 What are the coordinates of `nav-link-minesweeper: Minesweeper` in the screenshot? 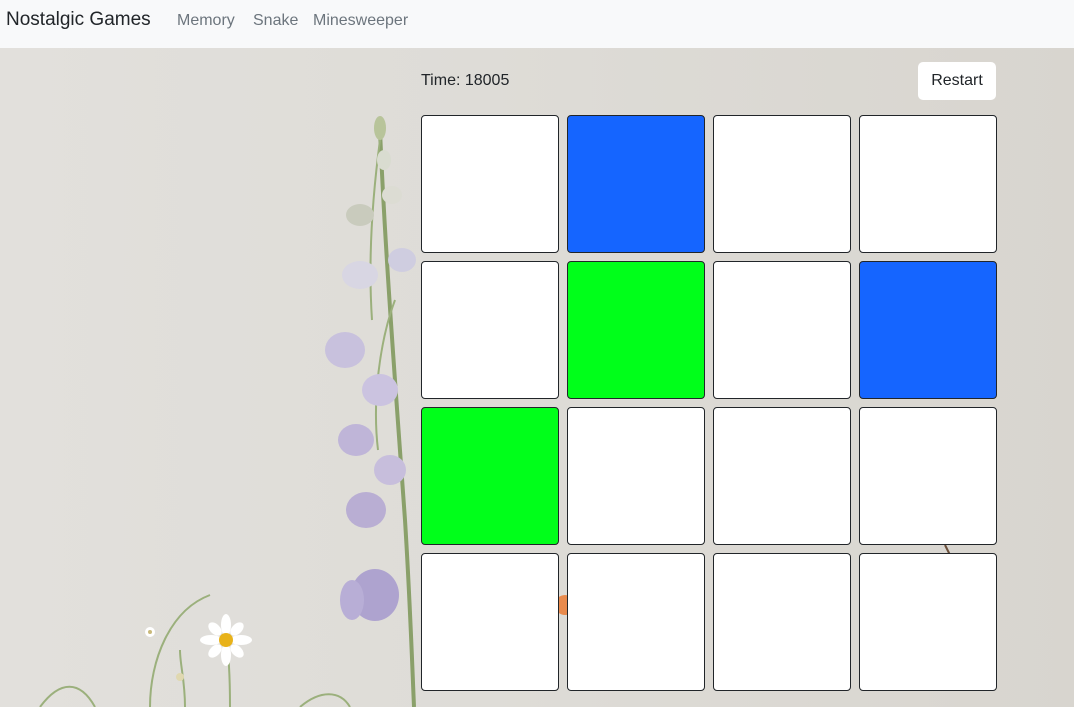 It's located at (360, 21).